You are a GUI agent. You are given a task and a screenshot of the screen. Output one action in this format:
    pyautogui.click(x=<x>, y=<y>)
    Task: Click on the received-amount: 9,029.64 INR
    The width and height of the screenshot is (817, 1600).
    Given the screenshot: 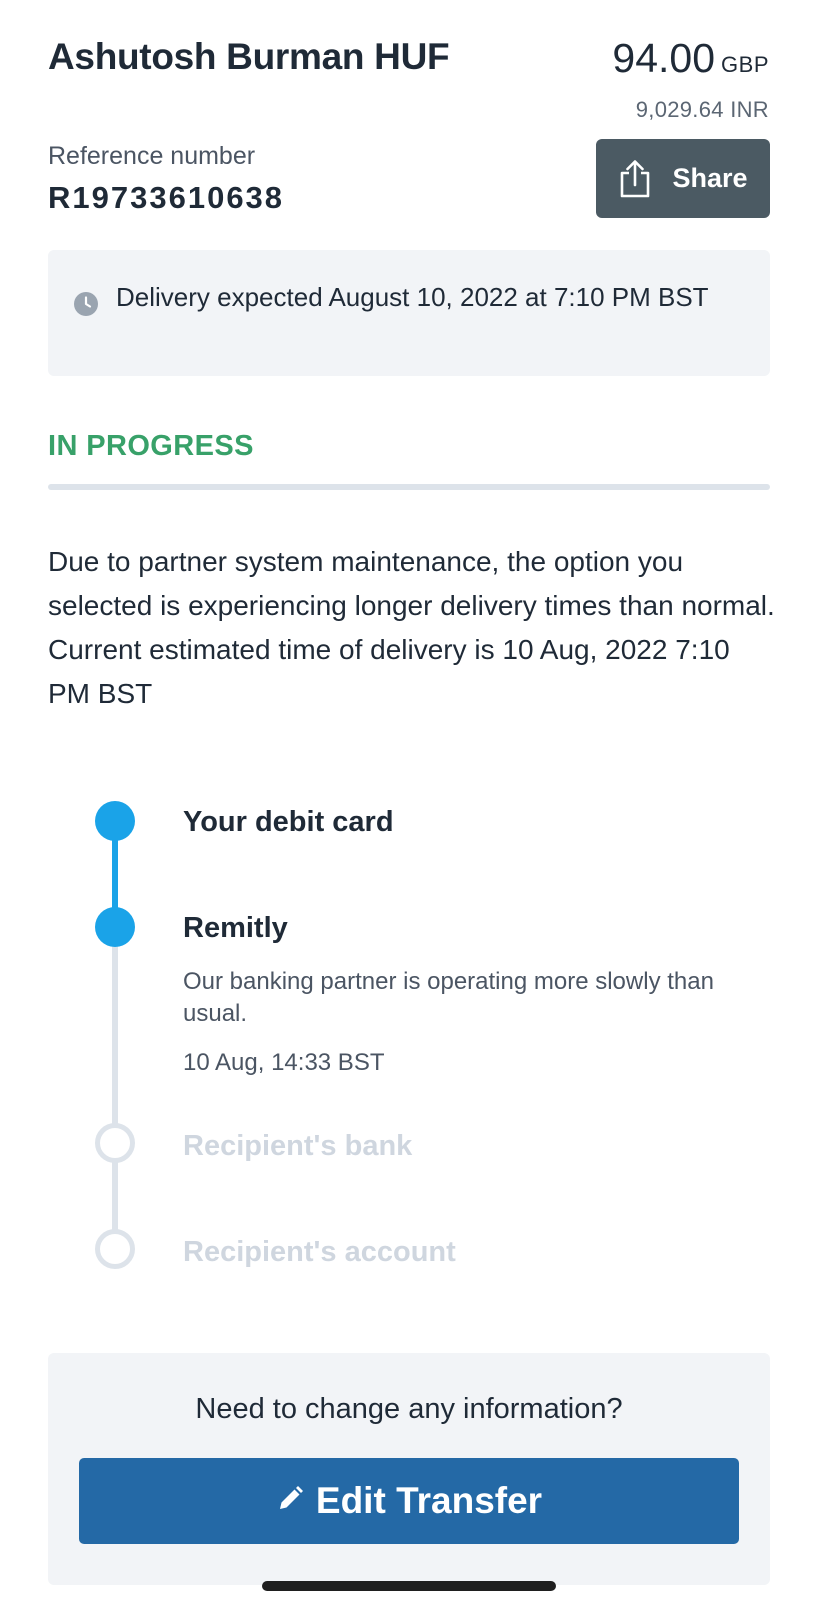 What is the action you would take?
    pyautogui.click(x=702, y=109)
    